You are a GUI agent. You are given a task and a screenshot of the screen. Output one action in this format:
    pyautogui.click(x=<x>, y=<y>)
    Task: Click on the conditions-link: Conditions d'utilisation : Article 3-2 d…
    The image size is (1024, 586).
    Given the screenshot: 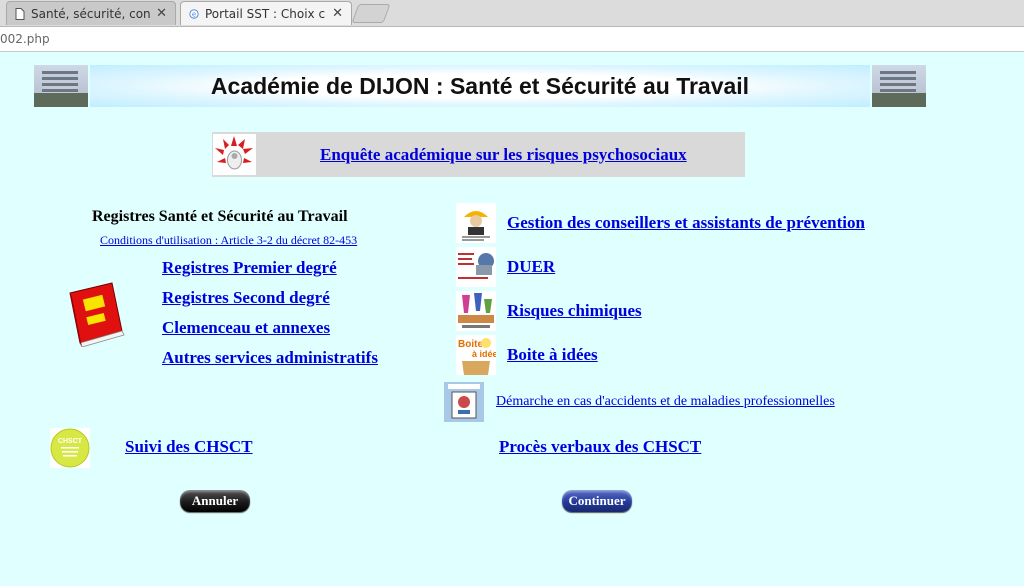 What is the action you would take?
    pyautogui.click(x=228, y=240)
    